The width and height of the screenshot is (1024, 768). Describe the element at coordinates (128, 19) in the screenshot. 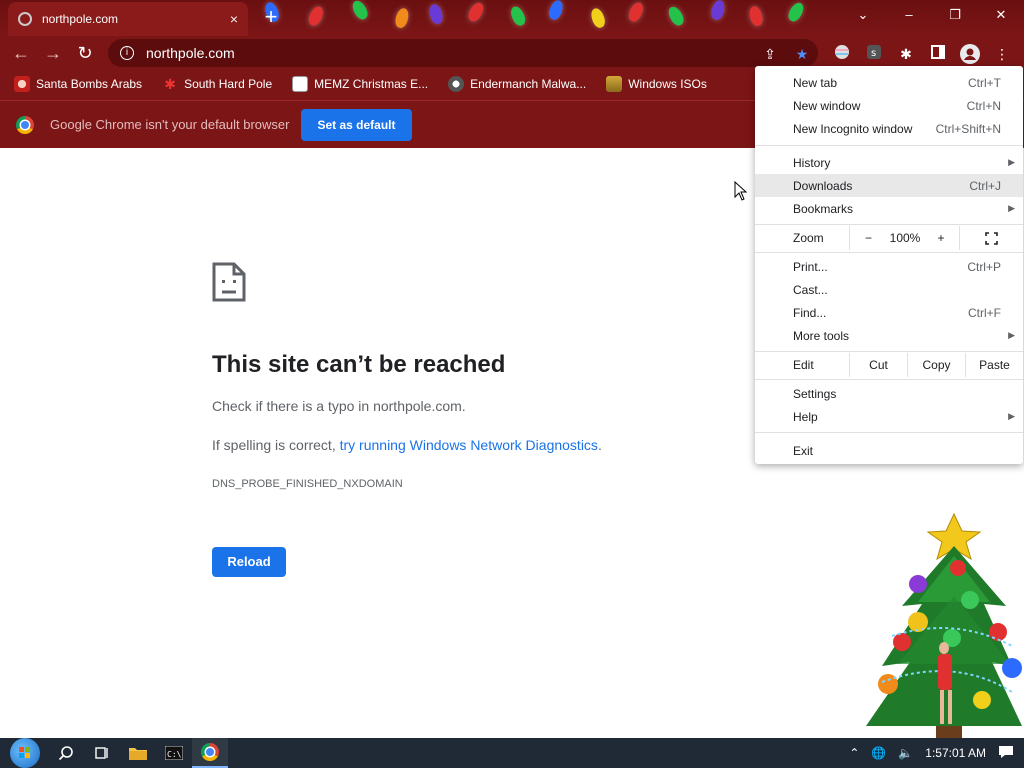

I see `tab-northpole: northpole.com ×` at that location.